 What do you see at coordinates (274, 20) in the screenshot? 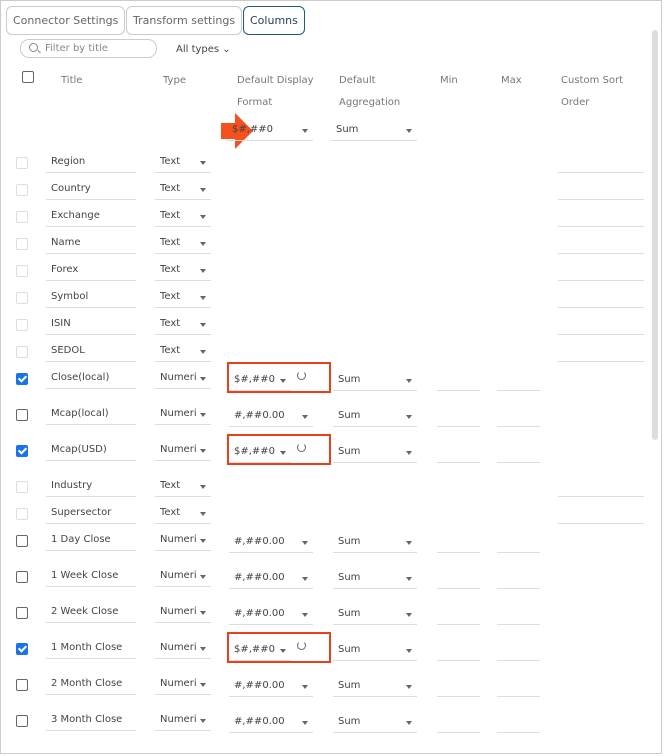
I see `tab-columns: Columns` at bounding box center [274, 20].